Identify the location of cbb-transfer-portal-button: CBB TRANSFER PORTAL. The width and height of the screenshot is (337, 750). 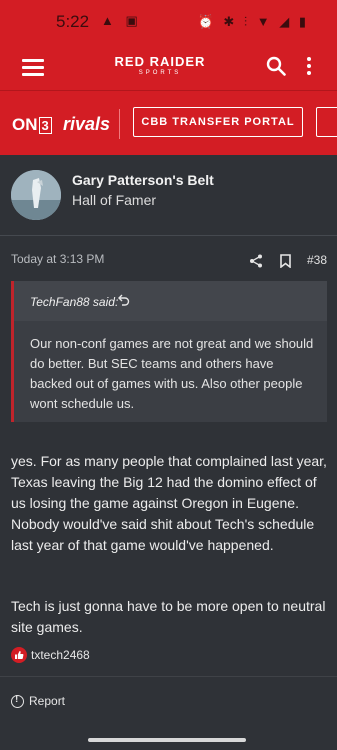
(218, 122).